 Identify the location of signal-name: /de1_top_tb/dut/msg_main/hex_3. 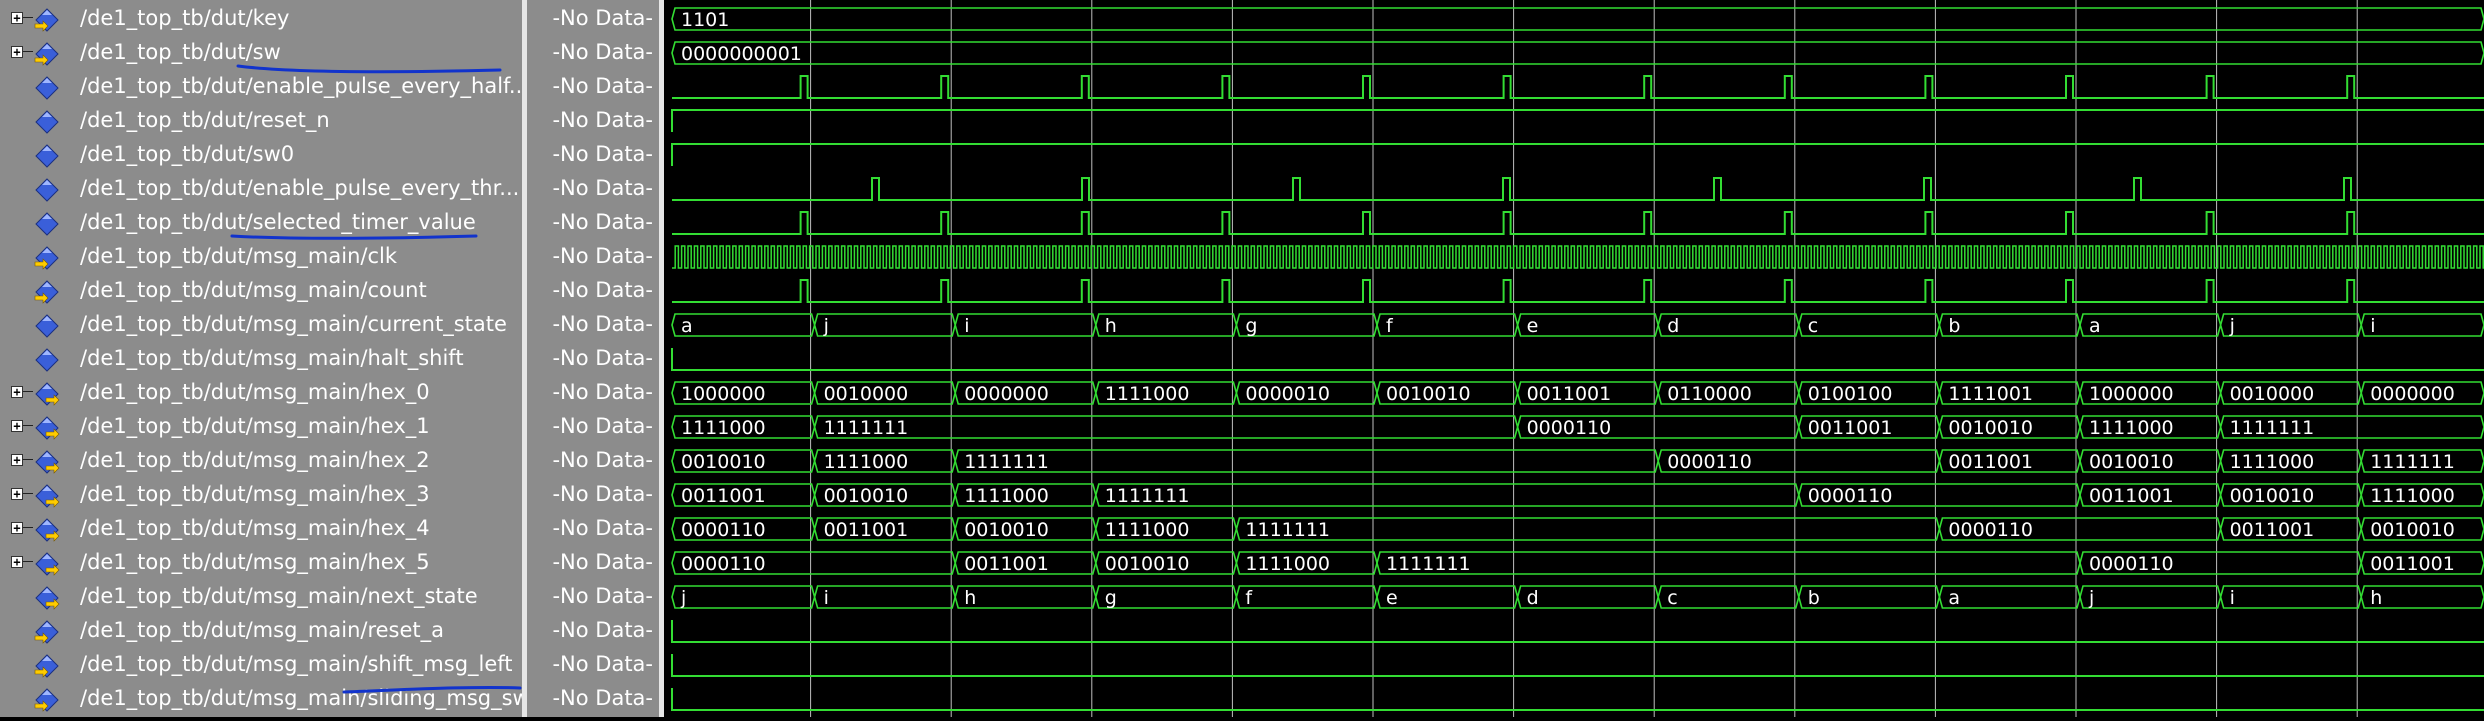
(255, 494).